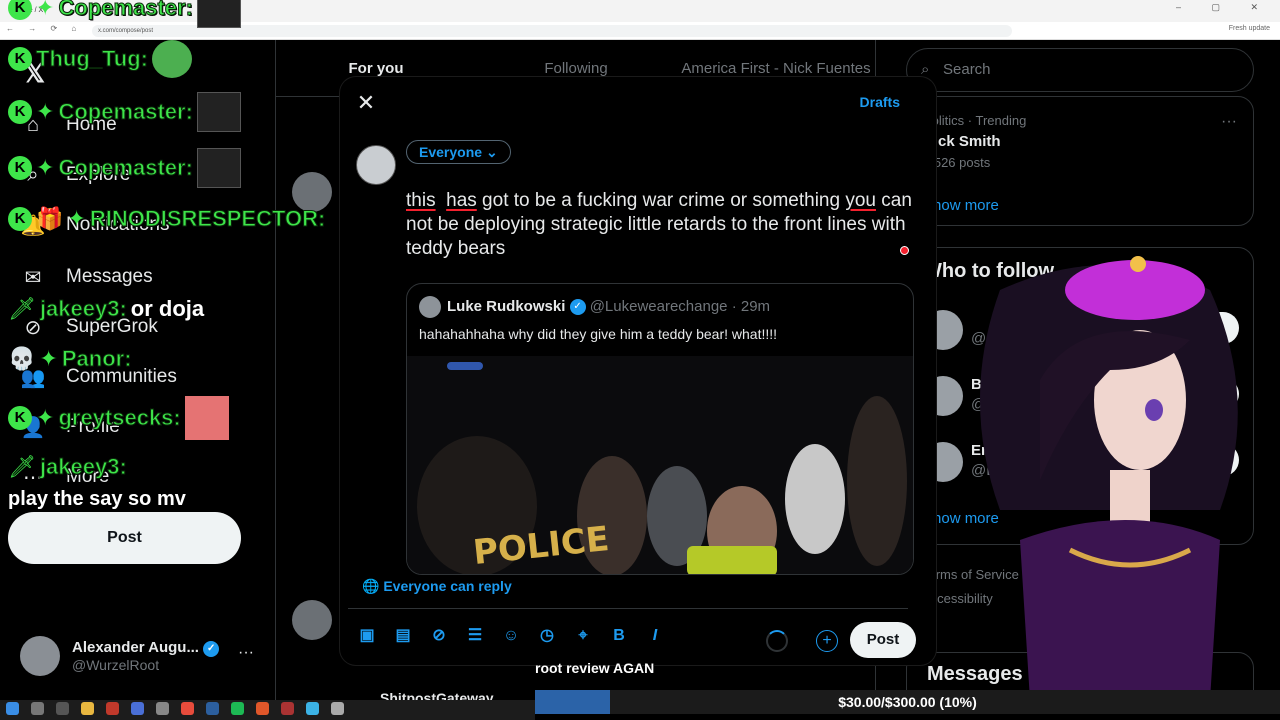 The height and width of the screenshot is (720, 1280). Describe the element at coordinates (121, 376) in the screenshot. I see `nav-label: Communities` at that location.